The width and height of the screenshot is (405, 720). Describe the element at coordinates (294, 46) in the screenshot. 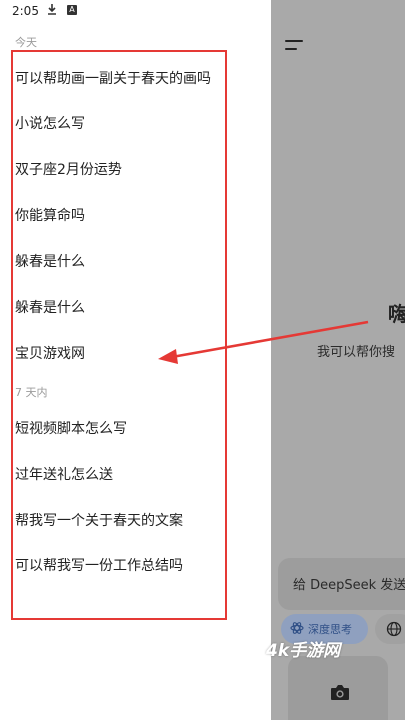

I see `menu-icon` at that location.